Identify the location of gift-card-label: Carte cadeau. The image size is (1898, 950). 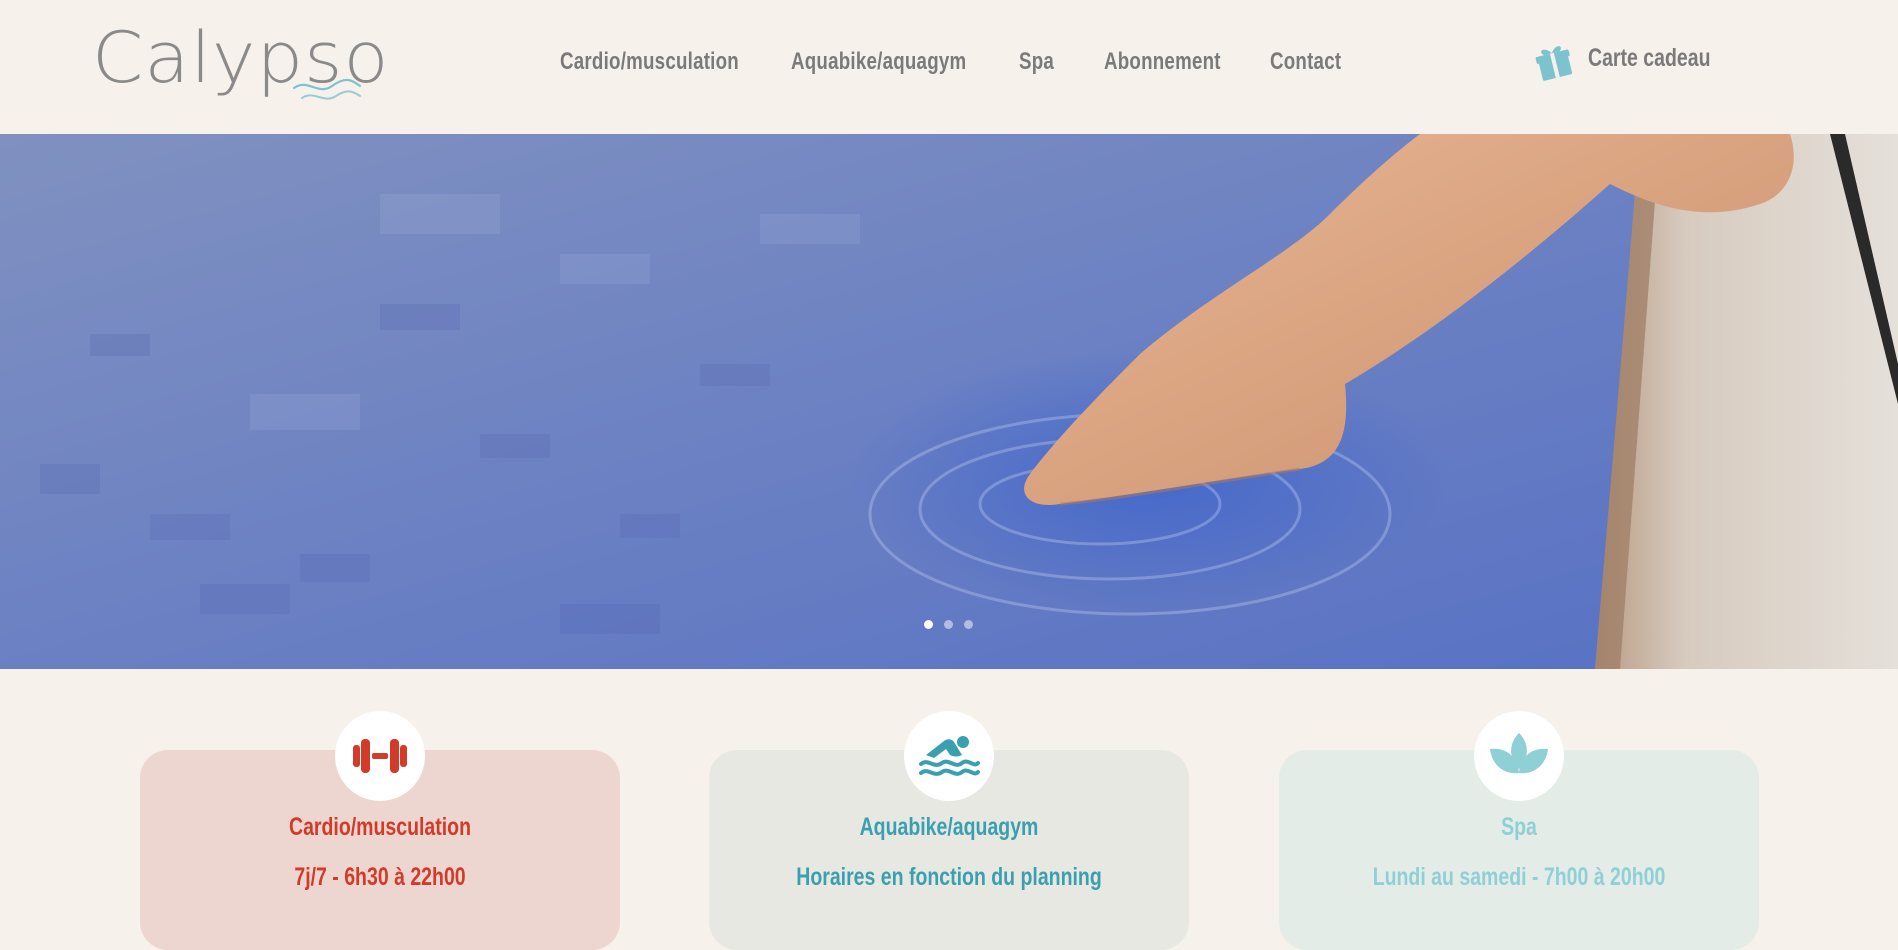
(1649, 58).